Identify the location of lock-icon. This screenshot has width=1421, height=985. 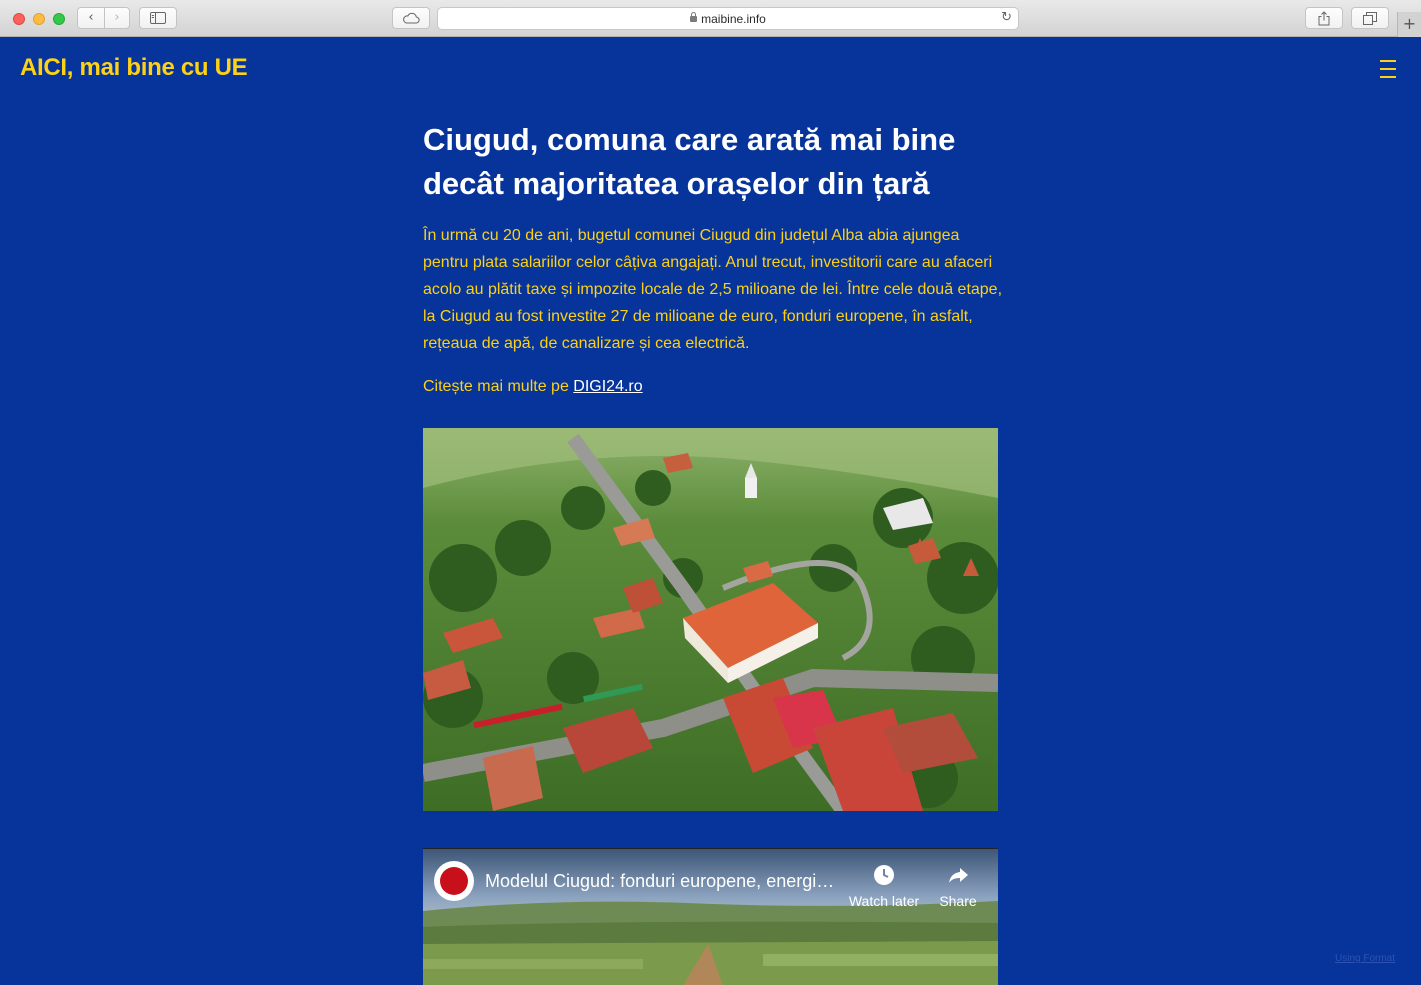
(694, 17).